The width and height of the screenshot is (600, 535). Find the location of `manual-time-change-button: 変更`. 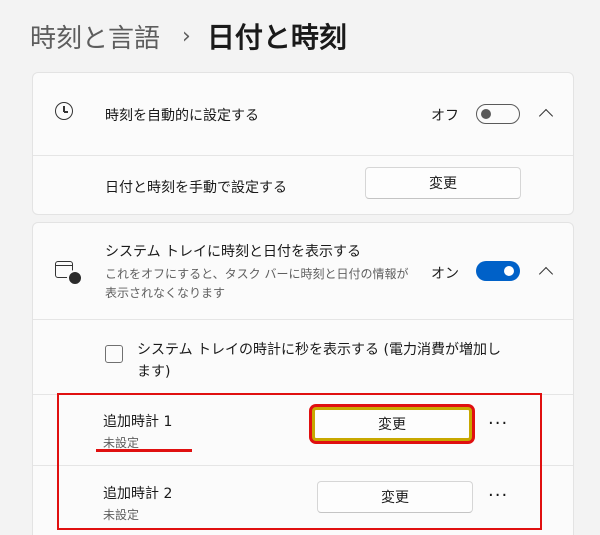

manual-time-change-button: 変更 is located at coordinates (443, 183).